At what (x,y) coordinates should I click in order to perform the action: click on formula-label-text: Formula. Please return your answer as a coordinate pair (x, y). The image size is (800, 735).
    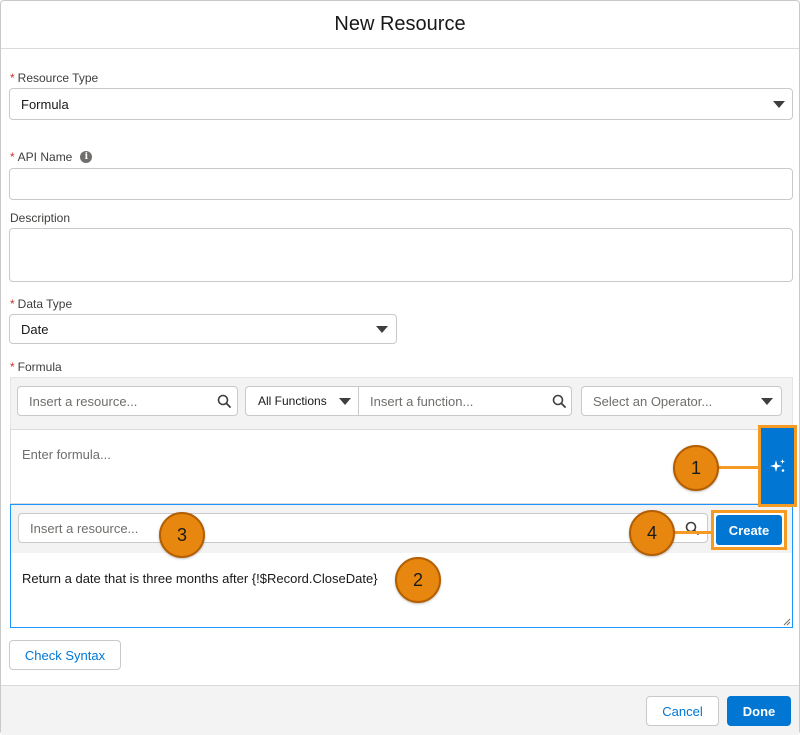
    Looking at the image, I should click on (39, 367).